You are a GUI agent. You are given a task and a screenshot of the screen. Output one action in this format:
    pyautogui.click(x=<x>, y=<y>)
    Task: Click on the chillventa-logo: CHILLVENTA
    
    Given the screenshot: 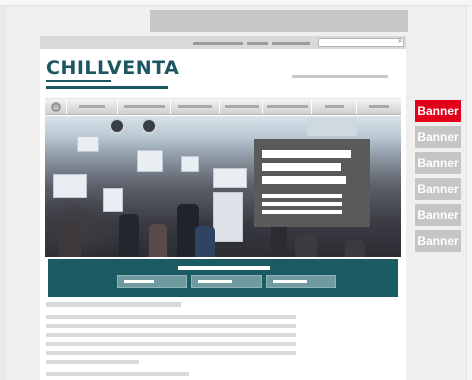 What is the action you would take?
    pyautogui.click(x=112, y=68)
    